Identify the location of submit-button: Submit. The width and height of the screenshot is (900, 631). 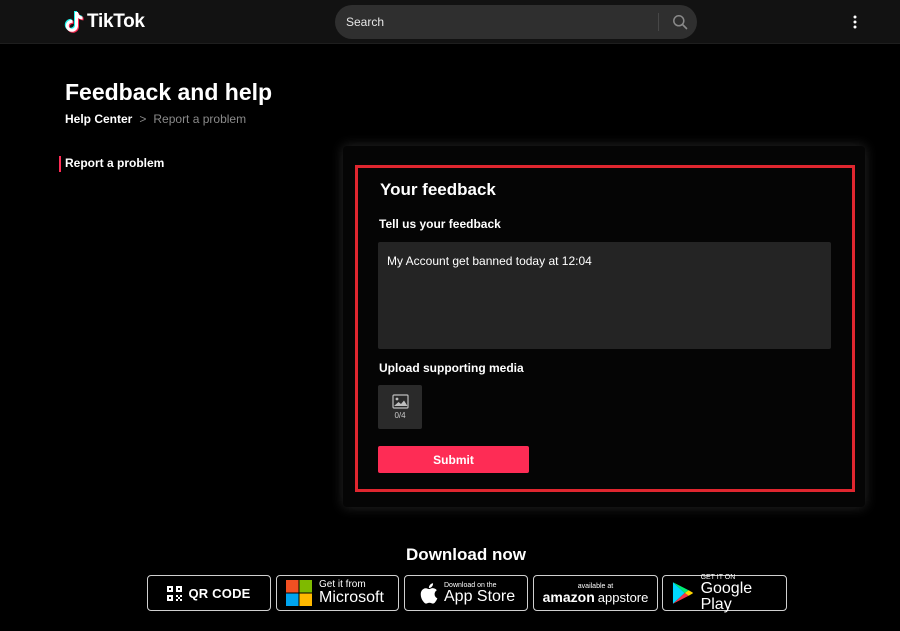
(453, 459).